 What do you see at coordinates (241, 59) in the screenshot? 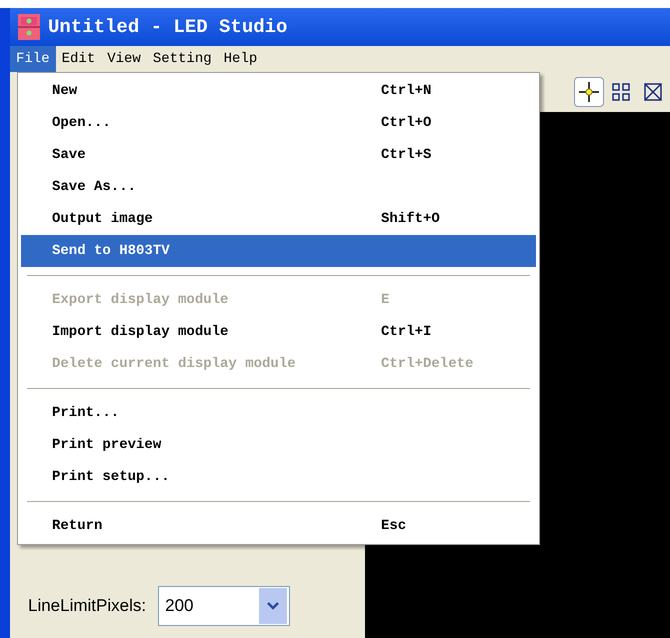
I see `menu-item: Help` at bounding box center [241, 59].